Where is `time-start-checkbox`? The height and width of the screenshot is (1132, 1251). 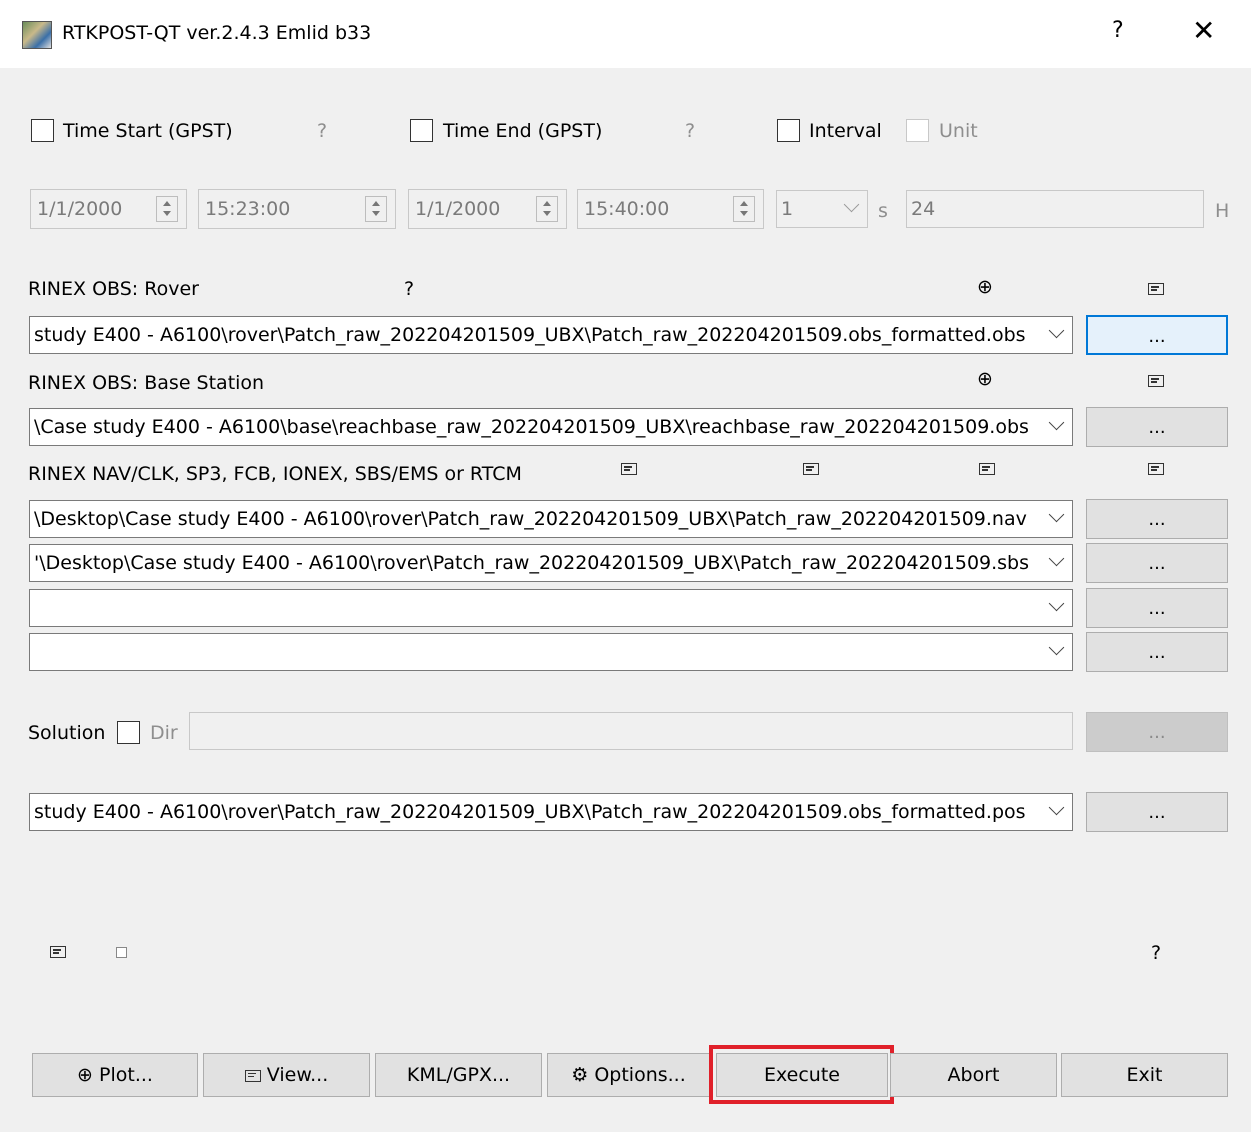 time-start-checkbox is located at coordinates (42, 130).